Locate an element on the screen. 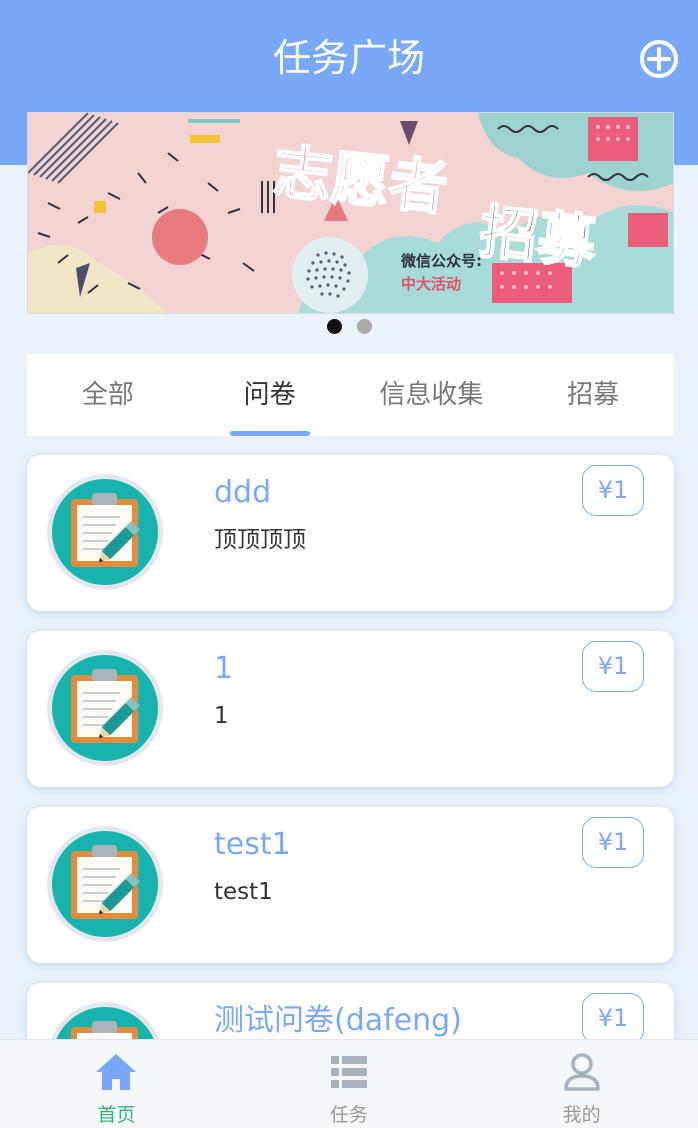  task-card: test1 test1 ¥1 is located at coordinates (350, 885).